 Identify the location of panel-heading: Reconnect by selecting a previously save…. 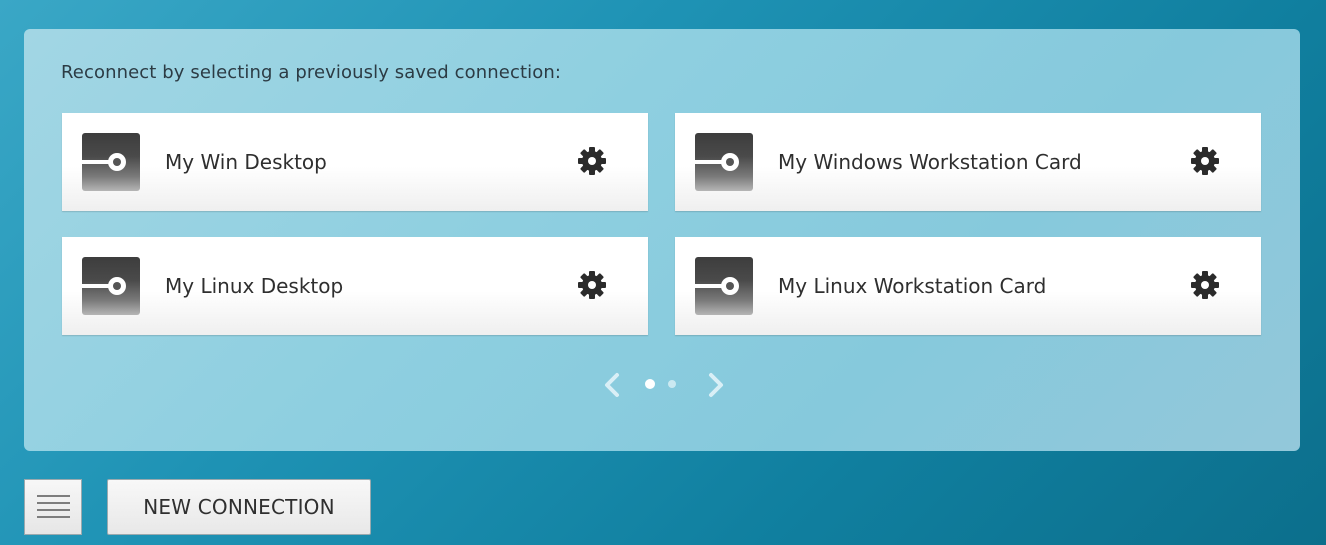
(311, 72).